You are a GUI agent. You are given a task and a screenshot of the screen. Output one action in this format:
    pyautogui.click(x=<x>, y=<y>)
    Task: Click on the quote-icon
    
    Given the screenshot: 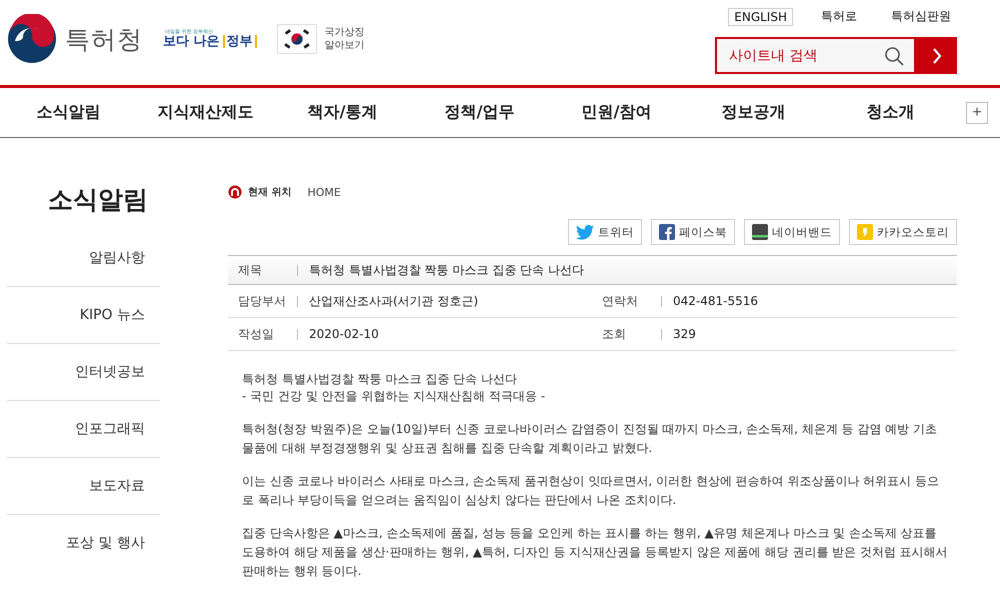 What is the action you would take?
    pyautogui.click(x=865, y=232)
    